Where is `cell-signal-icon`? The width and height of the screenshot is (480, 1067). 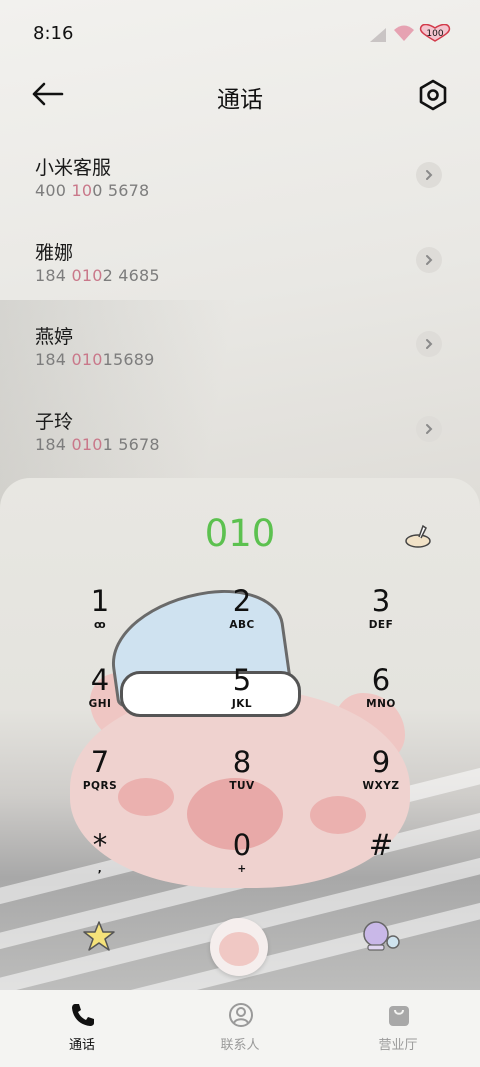 cell-signal-icon is located at coordinates (378, 35).